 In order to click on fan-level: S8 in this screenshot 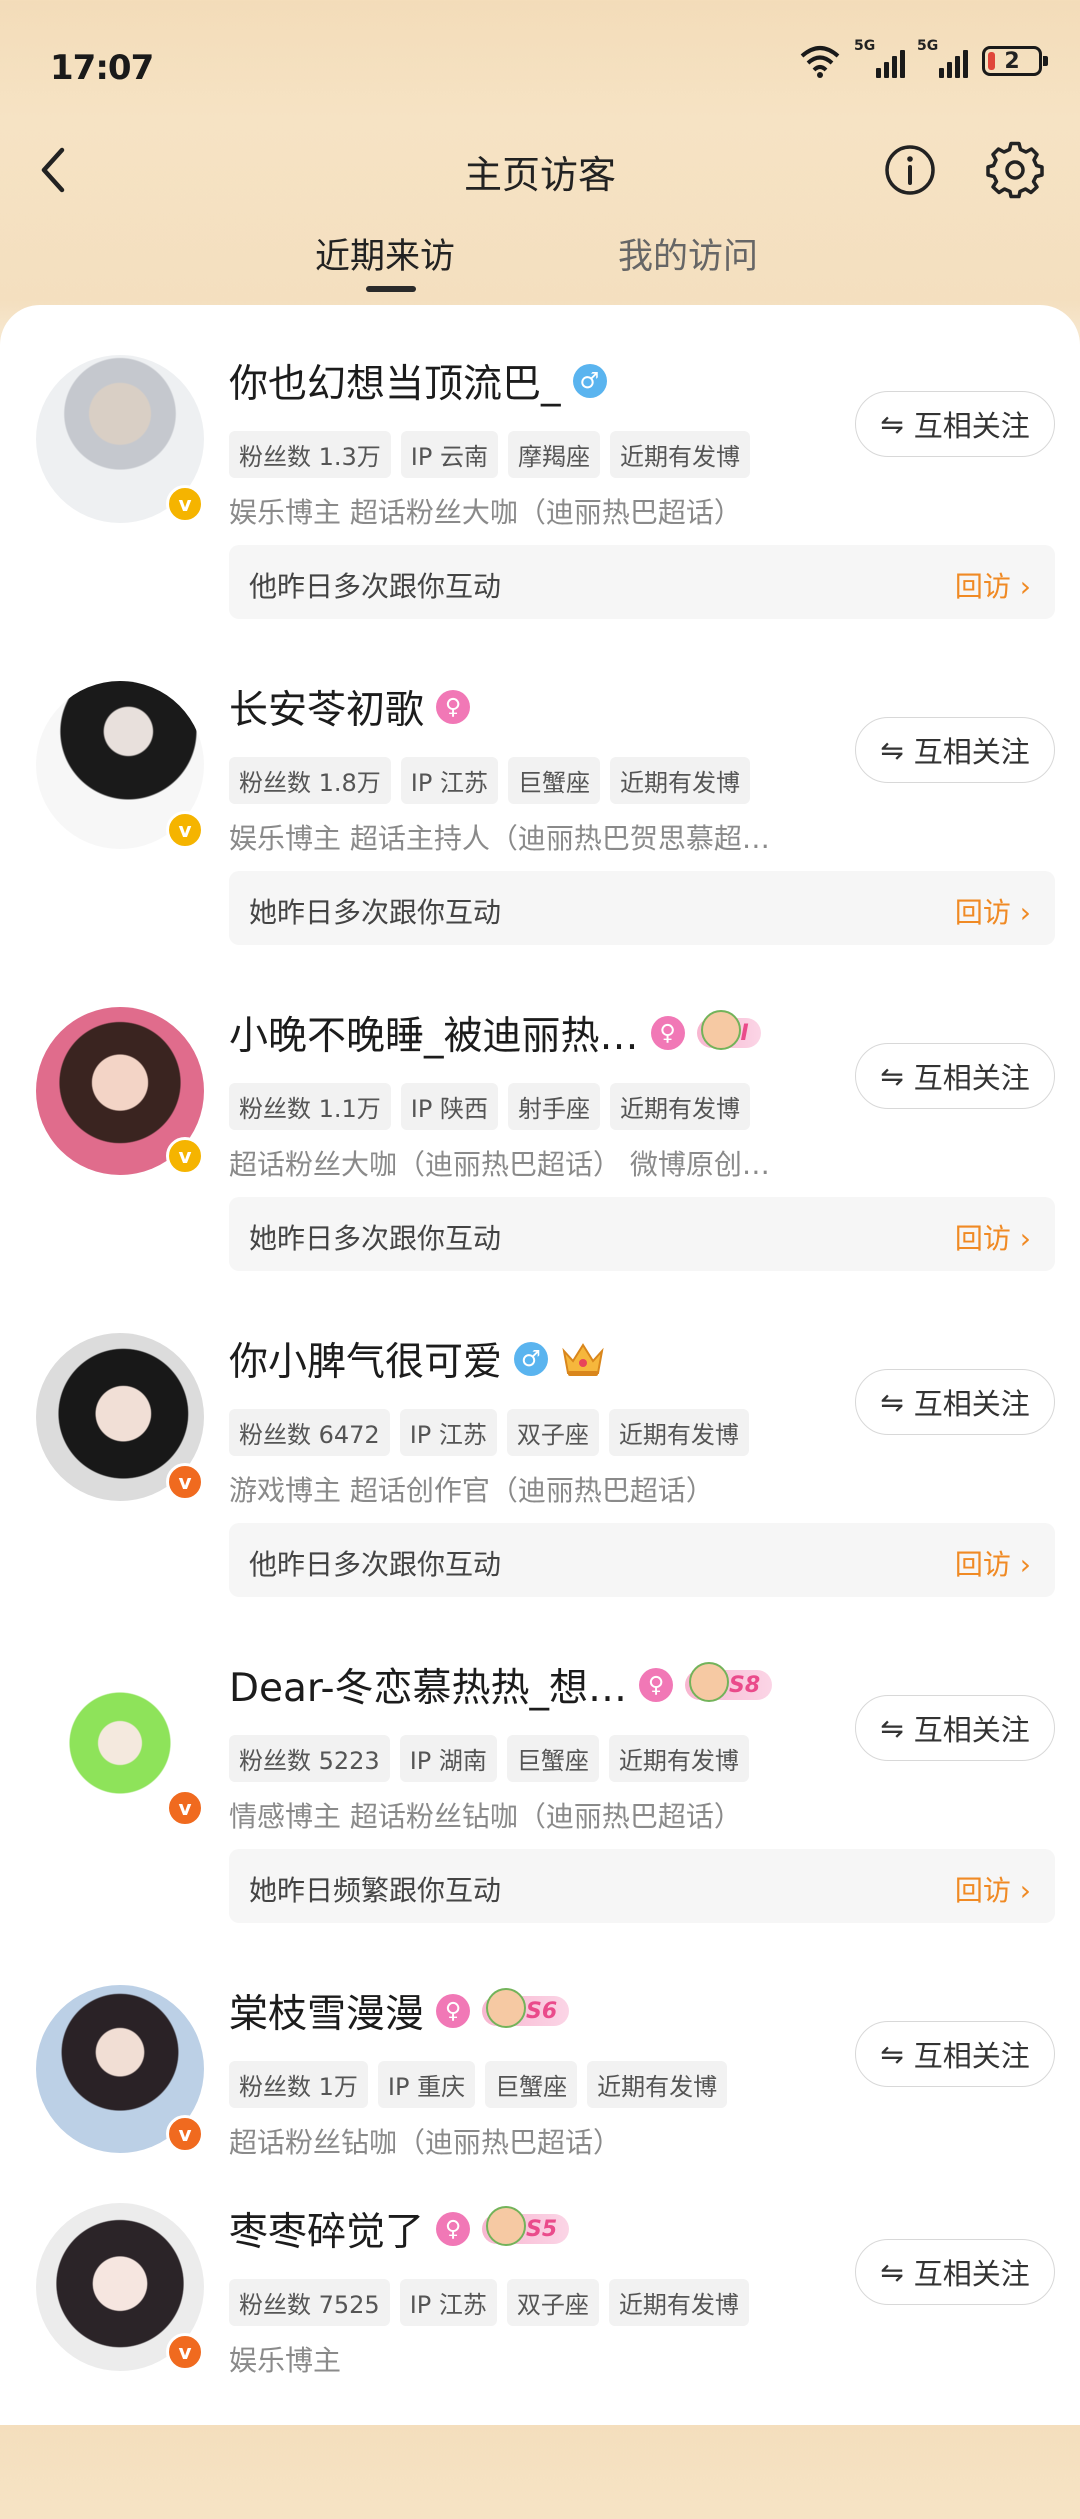, I will do `click(745, 1685)`.